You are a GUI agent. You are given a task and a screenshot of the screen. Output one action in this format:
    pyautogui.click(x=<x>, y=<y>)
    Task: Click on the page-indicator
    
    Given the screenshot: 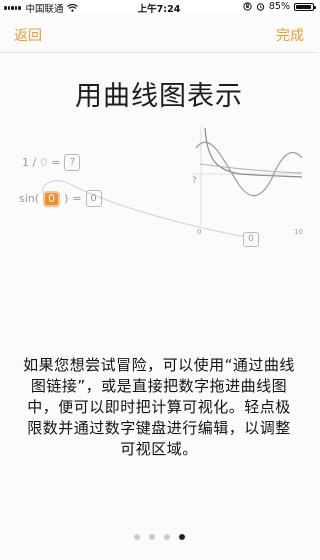 What is the action you would take?
    pyautogui.click(x=159, y=537)
    